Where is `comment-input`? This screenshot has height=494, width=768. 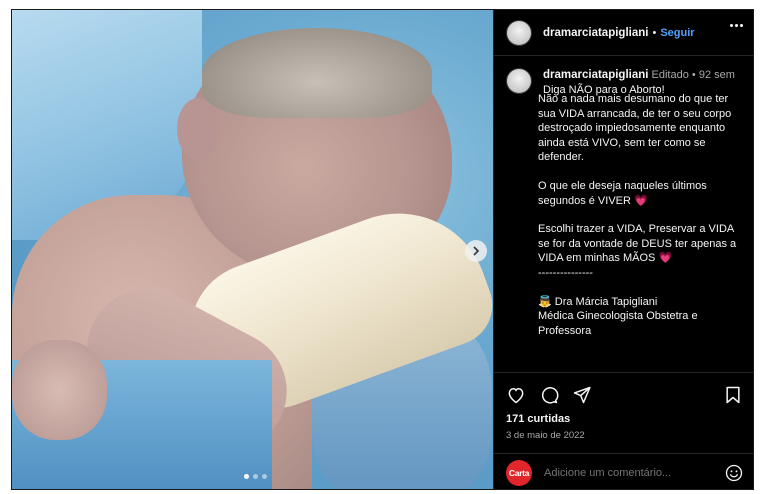
comment-input is located at coordinates (633, 473).